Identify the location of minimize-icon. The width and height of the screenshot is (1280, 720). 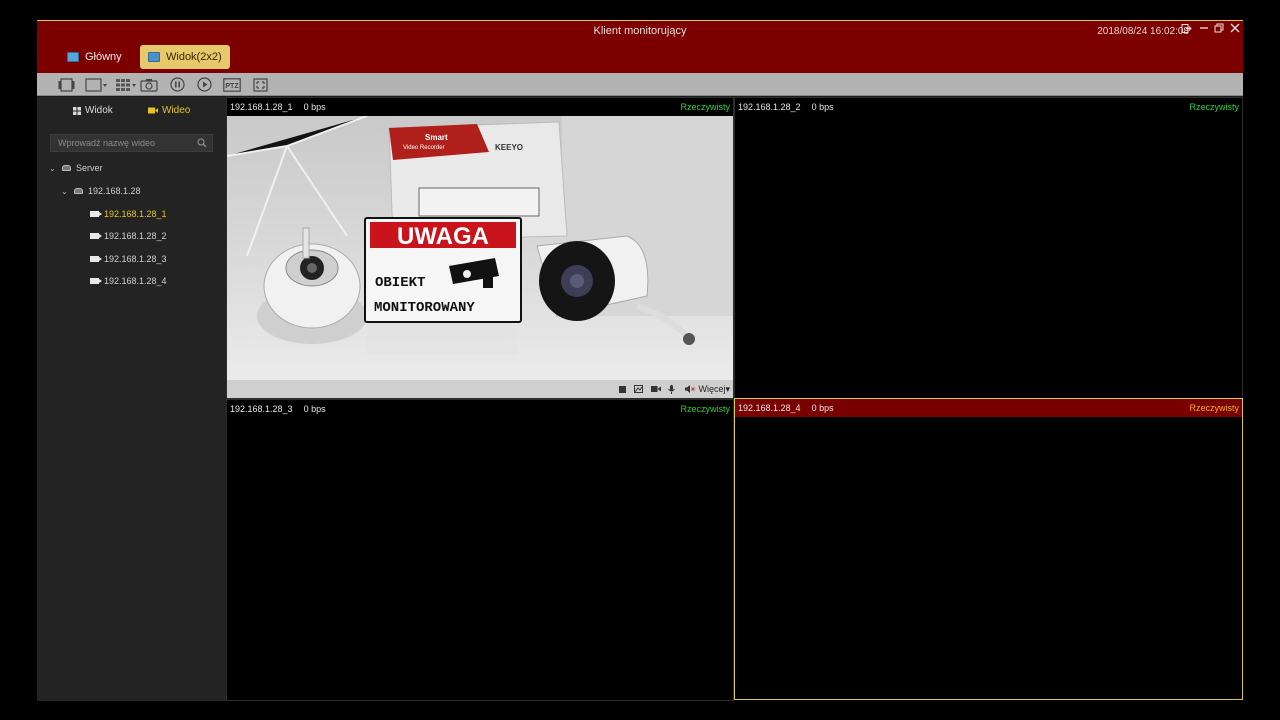
(1204, 30).